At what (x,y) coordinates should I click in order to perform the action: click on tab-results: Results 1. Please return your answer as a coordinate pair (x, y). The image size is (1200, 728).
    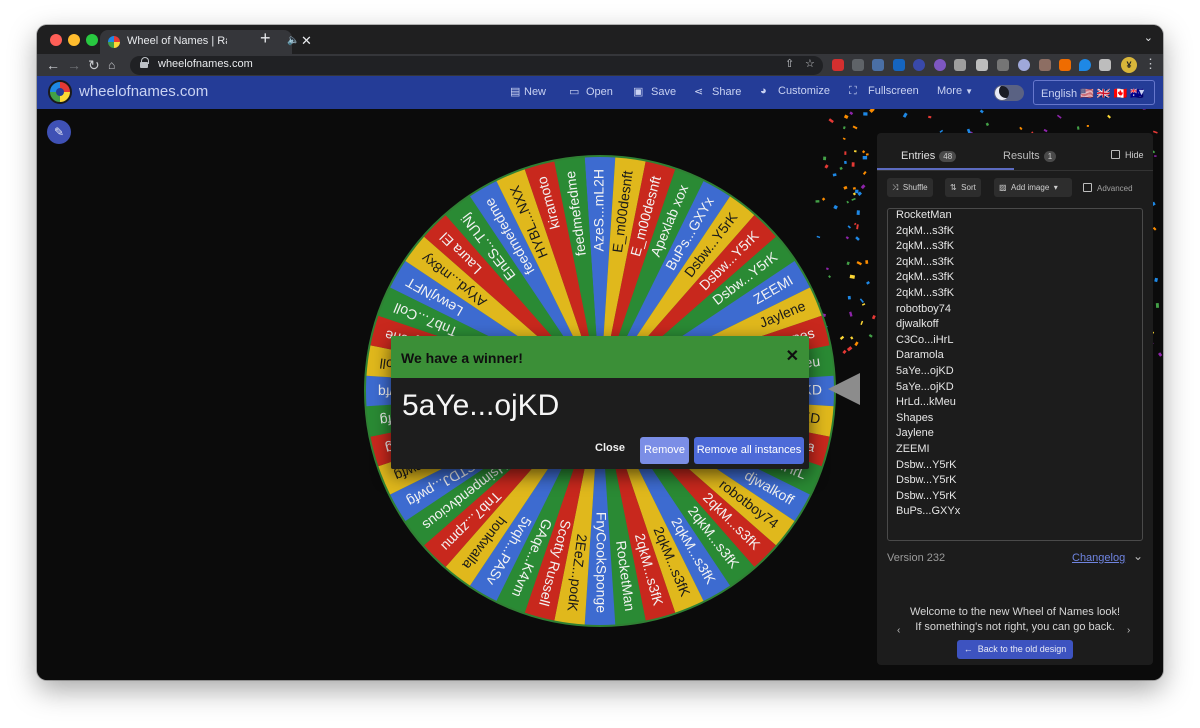
    Looking at the image, I should click on (1030, 156).